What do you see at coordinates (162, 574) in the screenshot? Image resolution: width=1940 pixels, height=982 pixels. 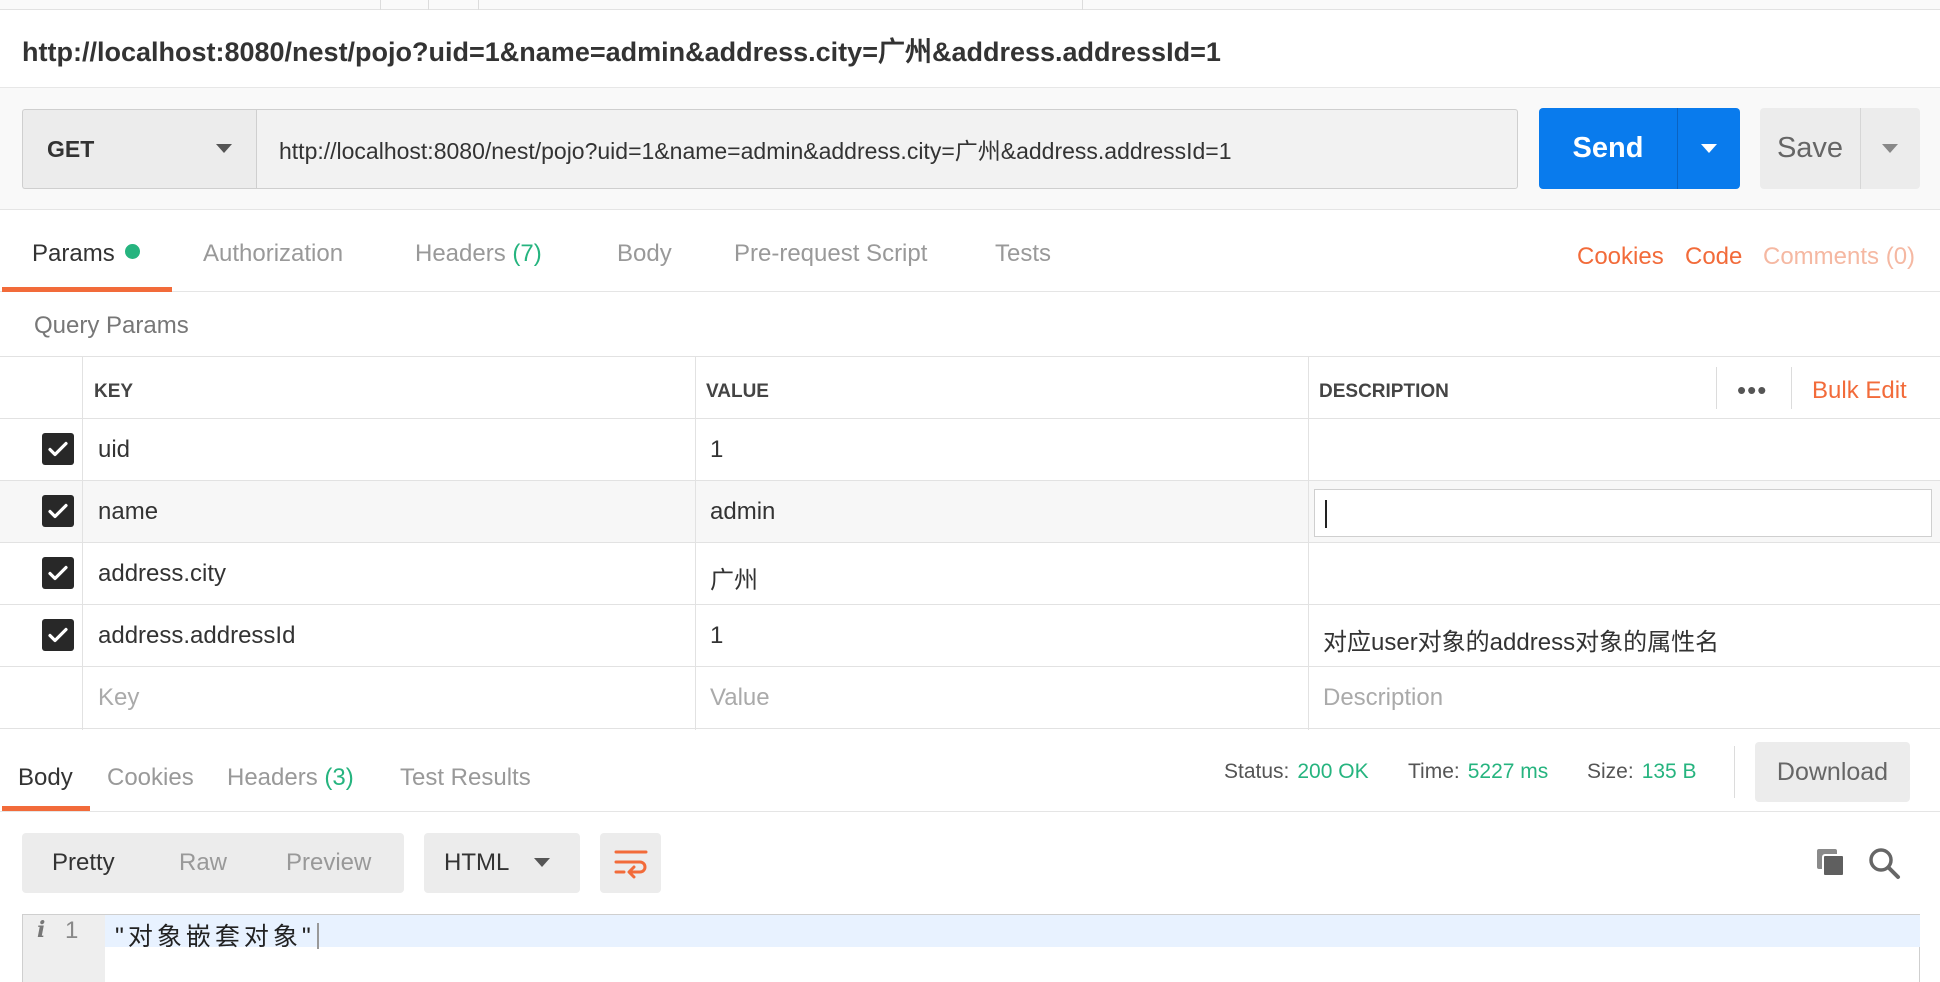 I see `param-key: address.city` at bounding box center [162, 574].